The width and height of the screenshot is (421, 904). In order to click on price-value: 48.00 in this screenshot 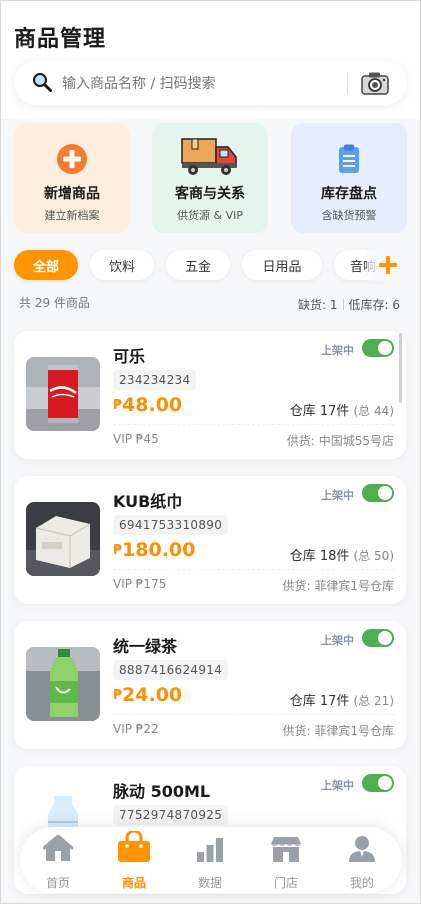, I will do `click(152, 405)`.